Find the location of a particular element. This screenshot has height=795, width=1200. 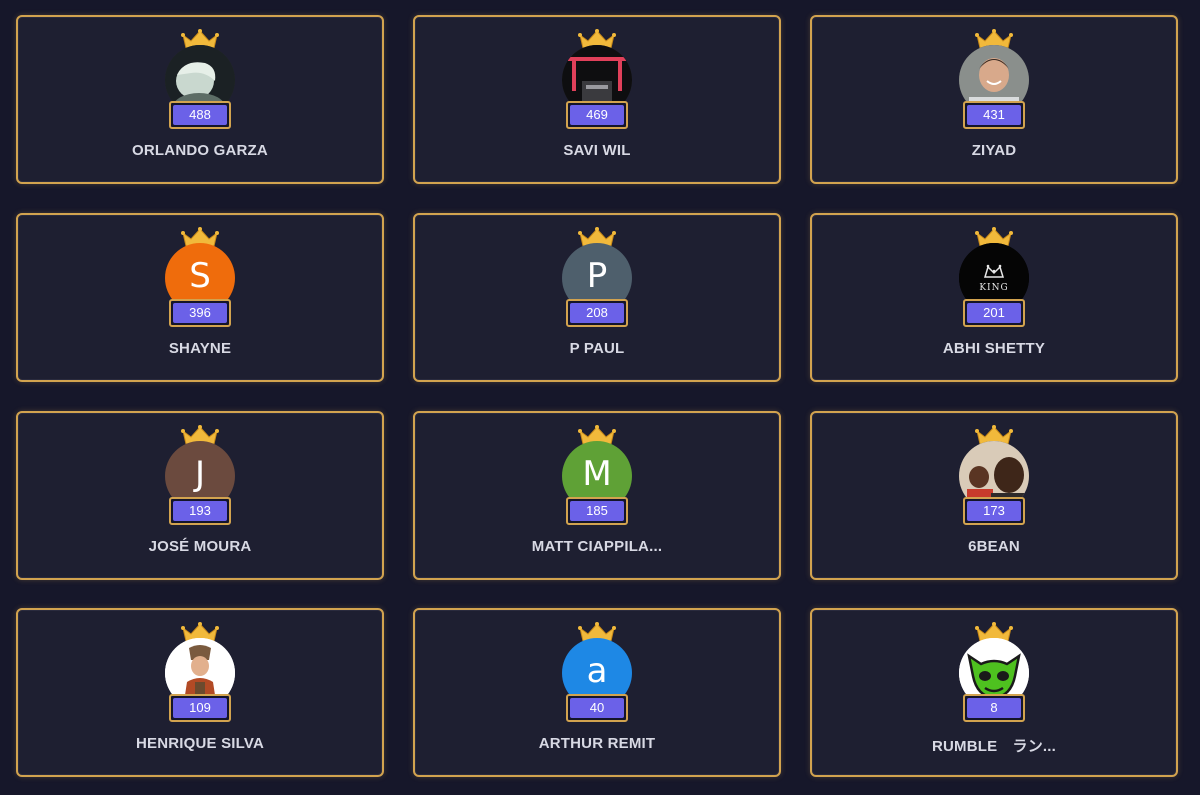

score-badge: 201 is located at coordinates (994, 313).